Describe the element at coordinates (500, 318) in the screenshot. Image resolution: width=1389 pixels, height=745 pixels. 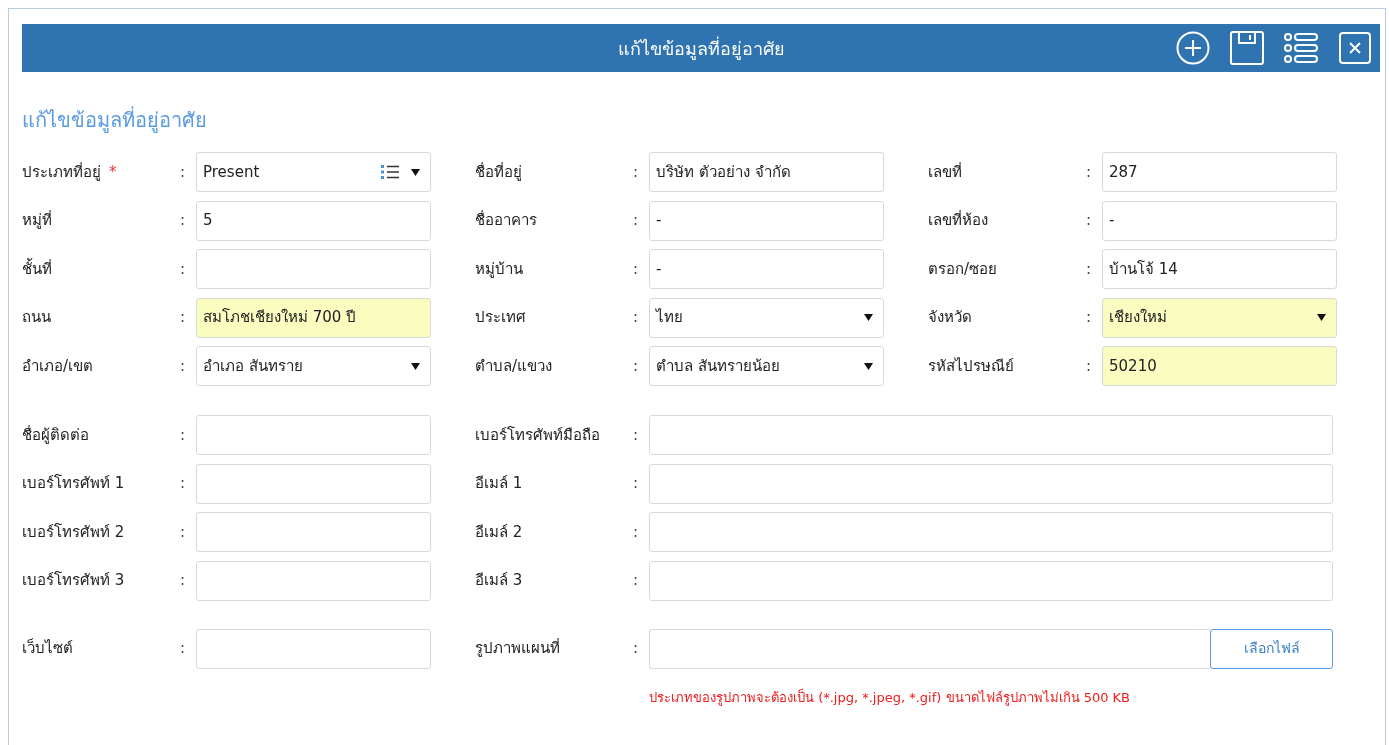
I see `field-label: ประเทศ` at that location.